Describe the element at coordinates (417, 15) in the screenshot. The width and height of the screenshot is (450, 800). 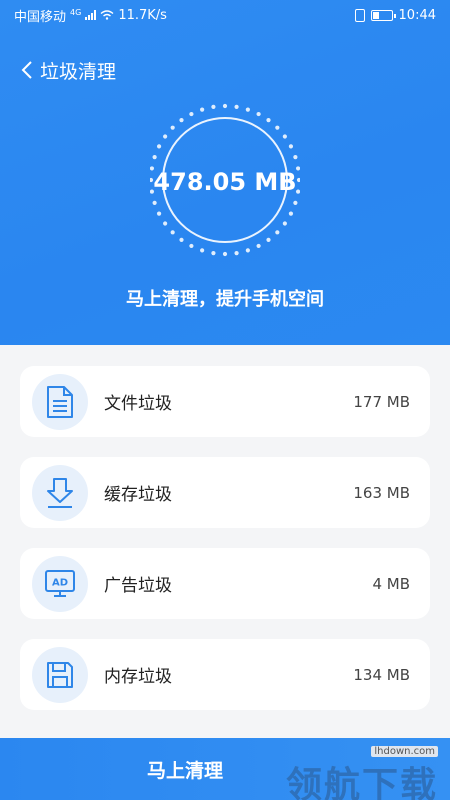
I see `clock: 10:44` at that location.